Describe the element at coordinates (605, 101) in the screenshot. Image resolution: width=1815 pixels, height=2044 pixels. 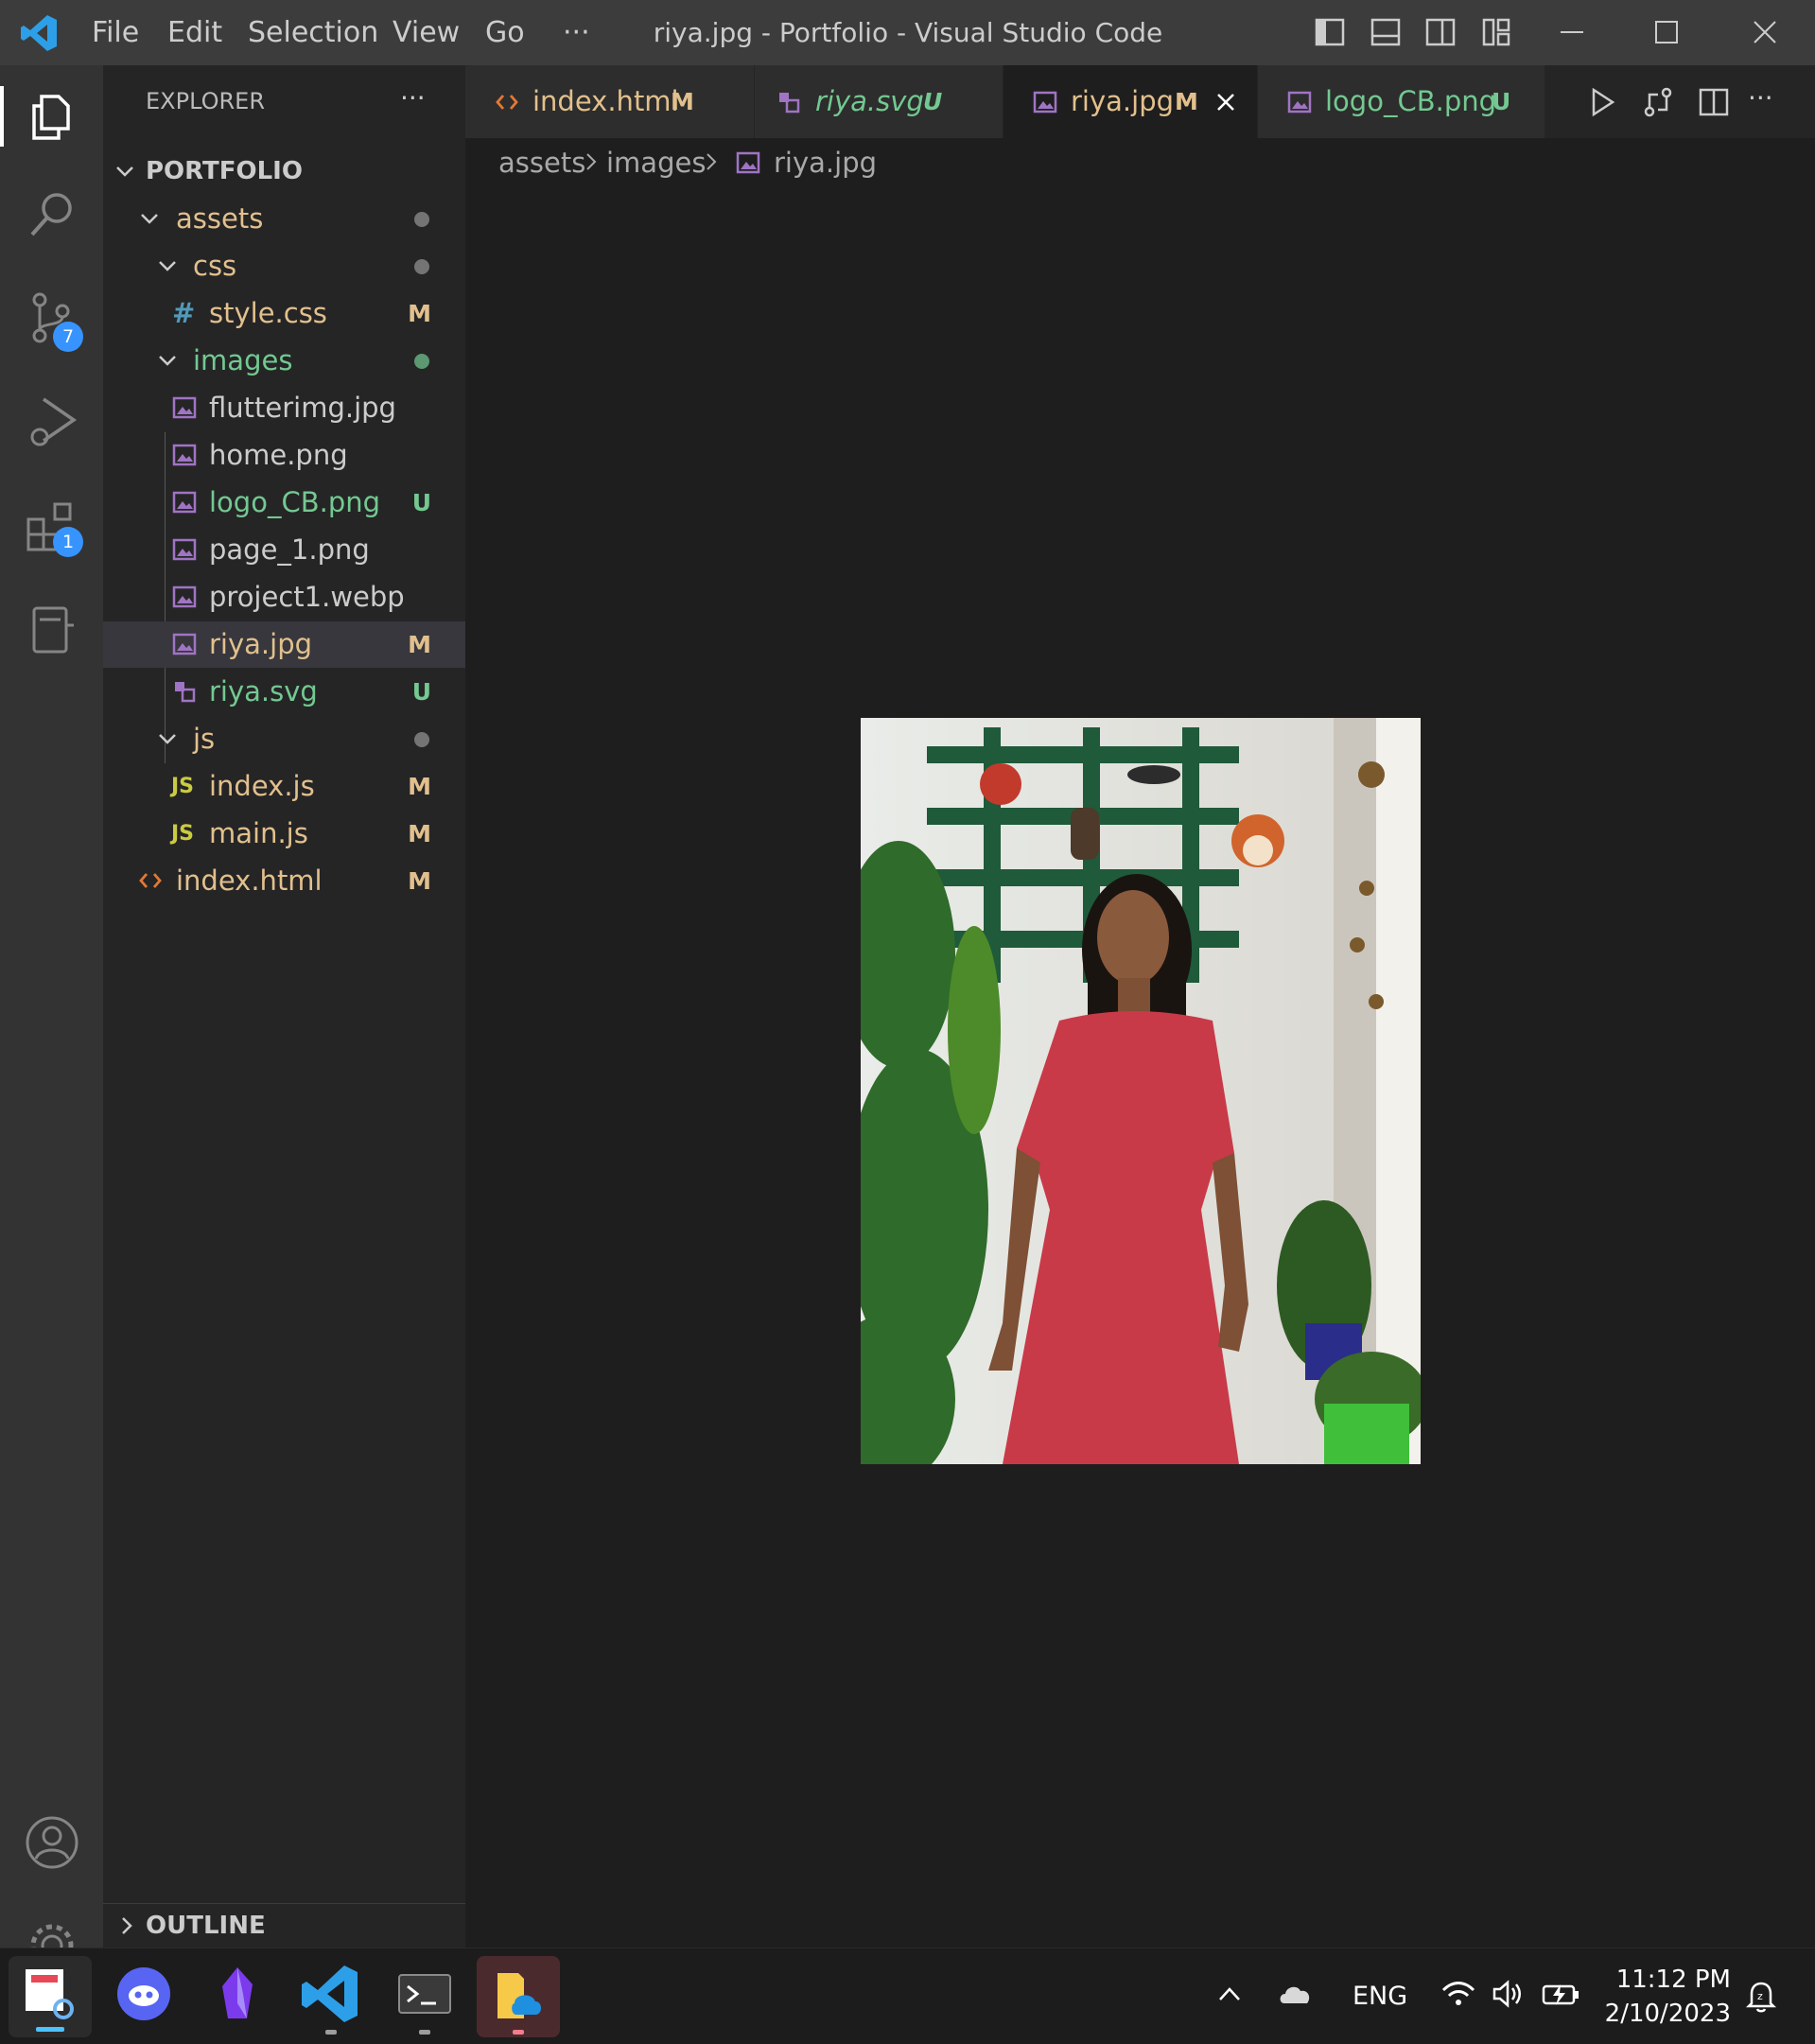
I see `tab-label: index.html` at that location.